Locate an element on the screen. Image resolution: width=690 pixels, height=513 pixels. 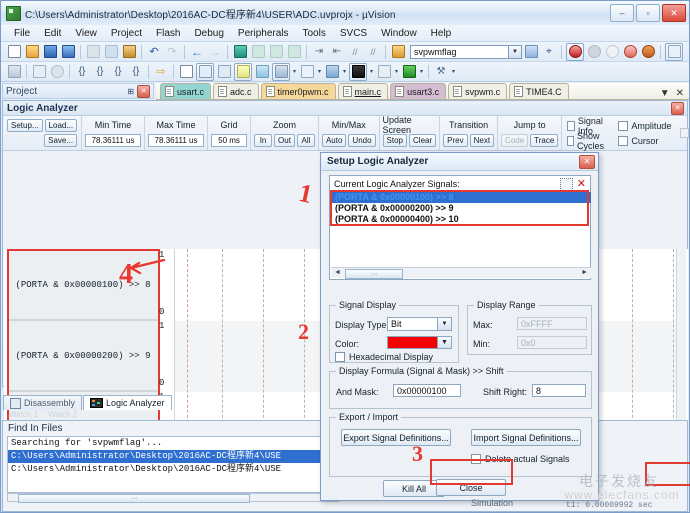
signal-list-item: (PORTA & 0x00000400) >> 10 is located at coordinates (461, 219).